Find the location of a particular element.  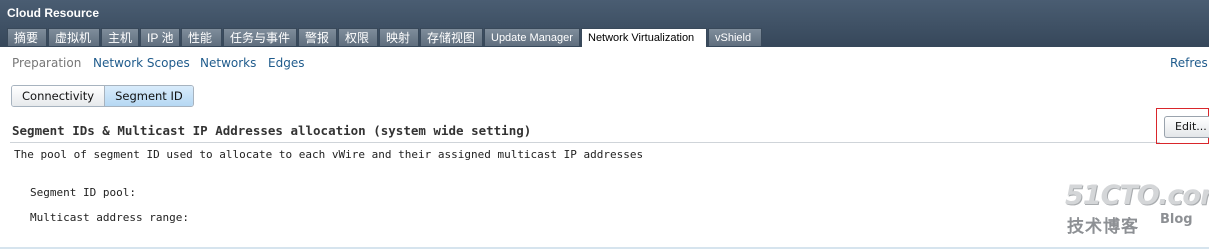

view-toggle: Connectivity Segment ID is located at coordinates (102, 96).